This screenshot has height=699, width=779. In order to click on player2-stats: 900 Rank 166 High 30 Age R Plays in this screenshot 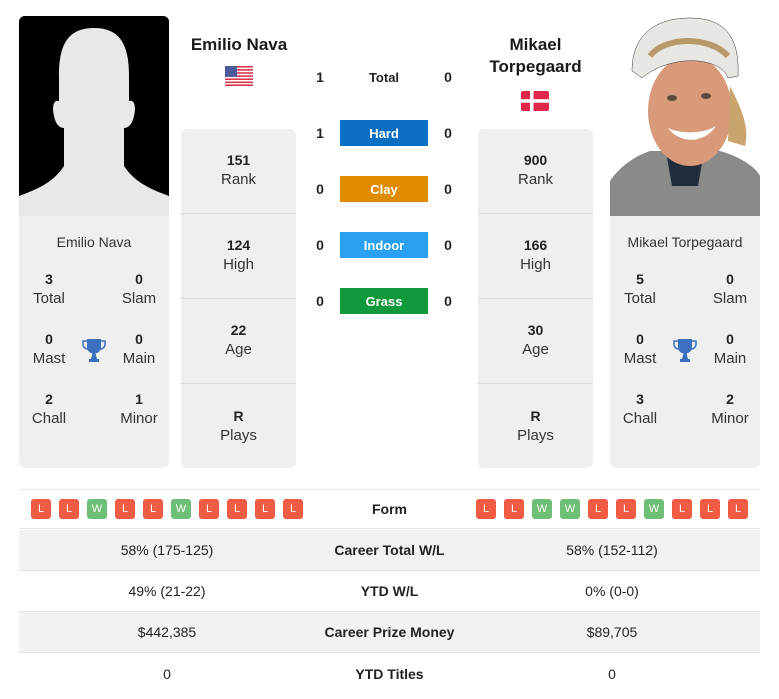, I will do `click(535, 298)`.